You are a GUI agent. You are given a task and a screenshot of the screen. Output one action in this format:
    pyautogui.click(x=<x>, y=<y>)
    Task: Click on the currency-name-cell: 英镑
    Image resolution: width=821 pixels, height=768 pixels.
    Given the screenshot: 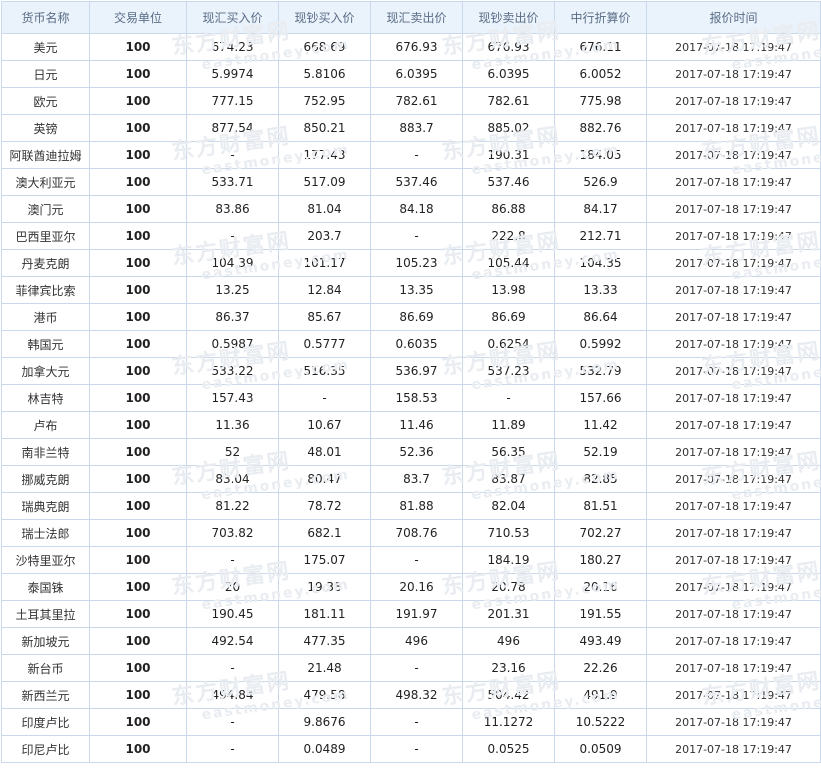 What is the action you would take?
    pyautogui.click(x=45, y=128)
    